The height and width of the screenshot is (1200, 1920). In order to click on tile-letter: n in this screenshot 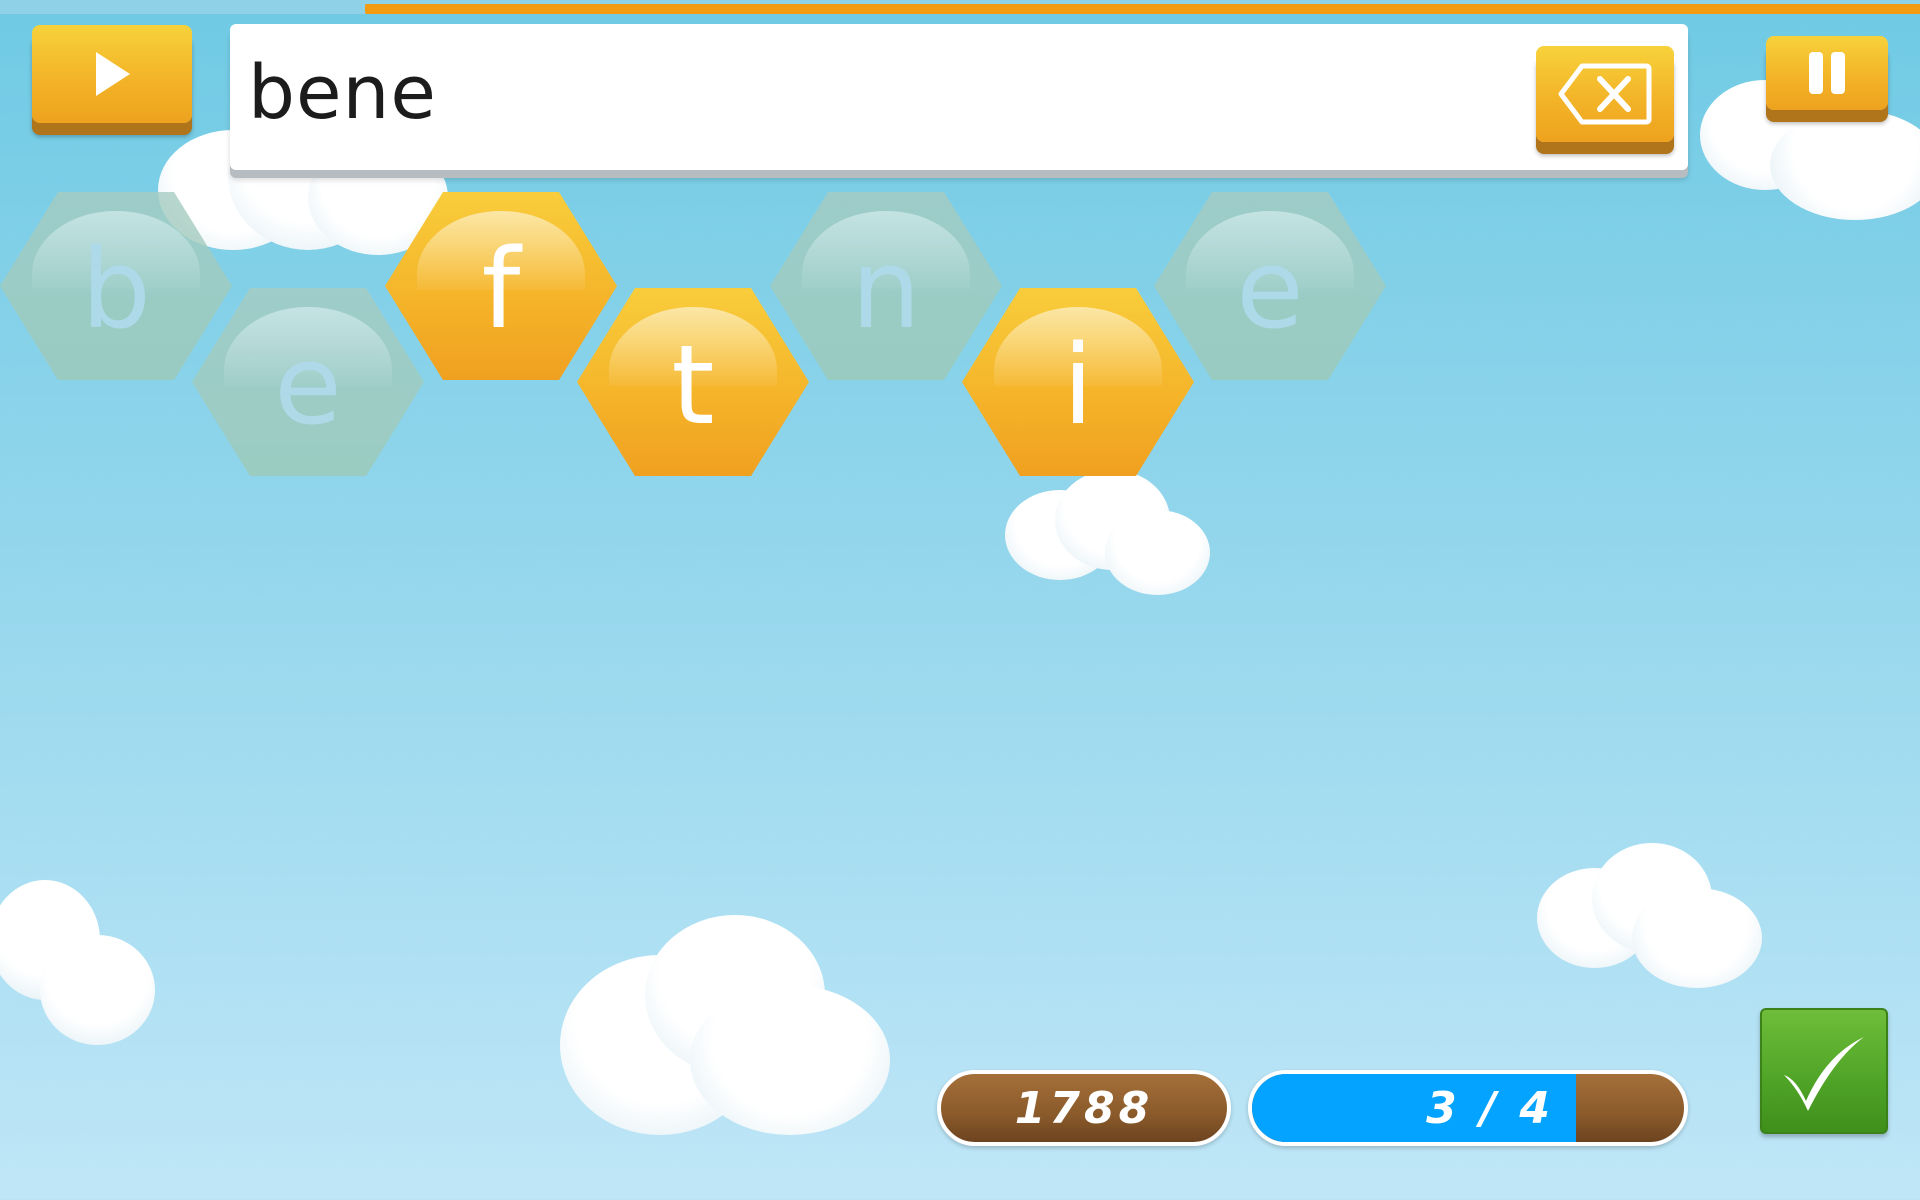, I will do `click(886, 289)`.